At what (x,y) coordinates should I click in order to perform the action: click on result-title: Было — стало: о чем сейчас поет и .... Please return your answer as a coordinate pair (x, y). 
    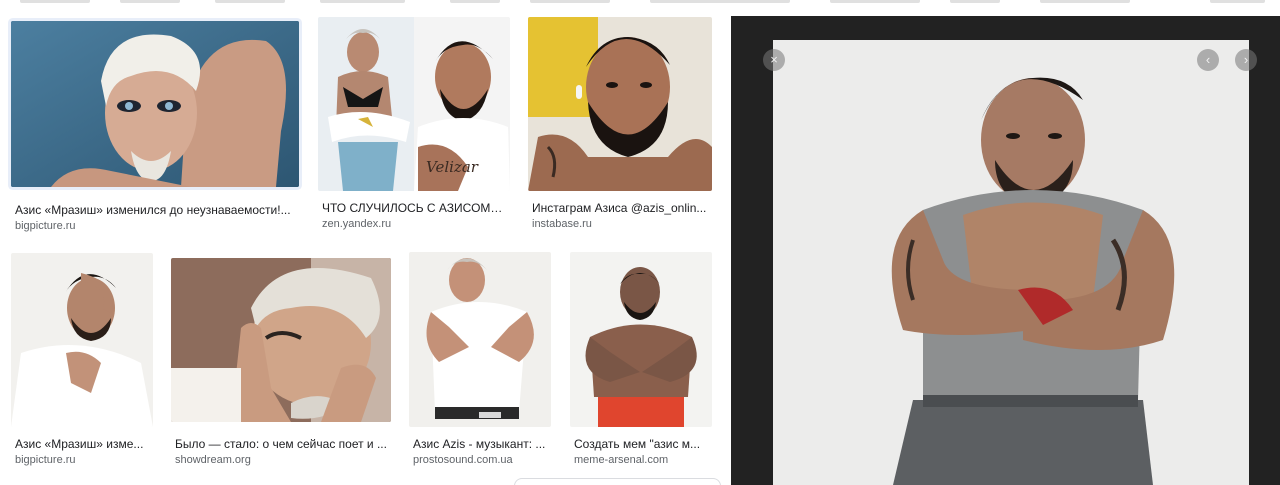
    Looking at the image, I should click on (283, 444).